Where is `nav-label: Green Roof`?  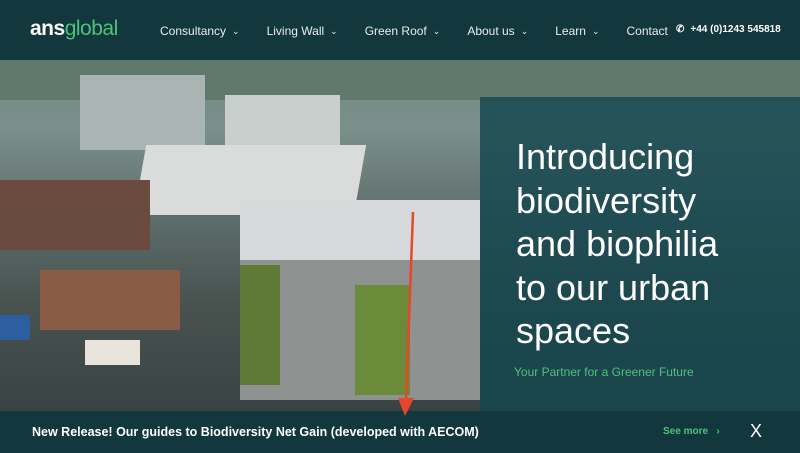 nav-label: Green Roof is located at coordinates (395, 31).